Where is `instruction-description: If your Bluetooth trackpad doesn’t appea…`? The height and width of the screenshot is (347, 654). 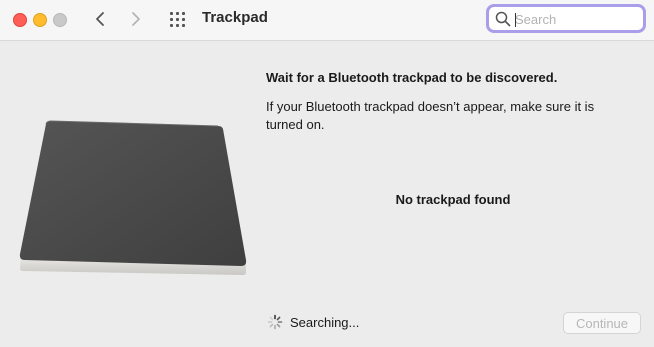 instruction-description: If your Bluetooth trackpad doesn’t appea… is located at coordinates (430, 115).